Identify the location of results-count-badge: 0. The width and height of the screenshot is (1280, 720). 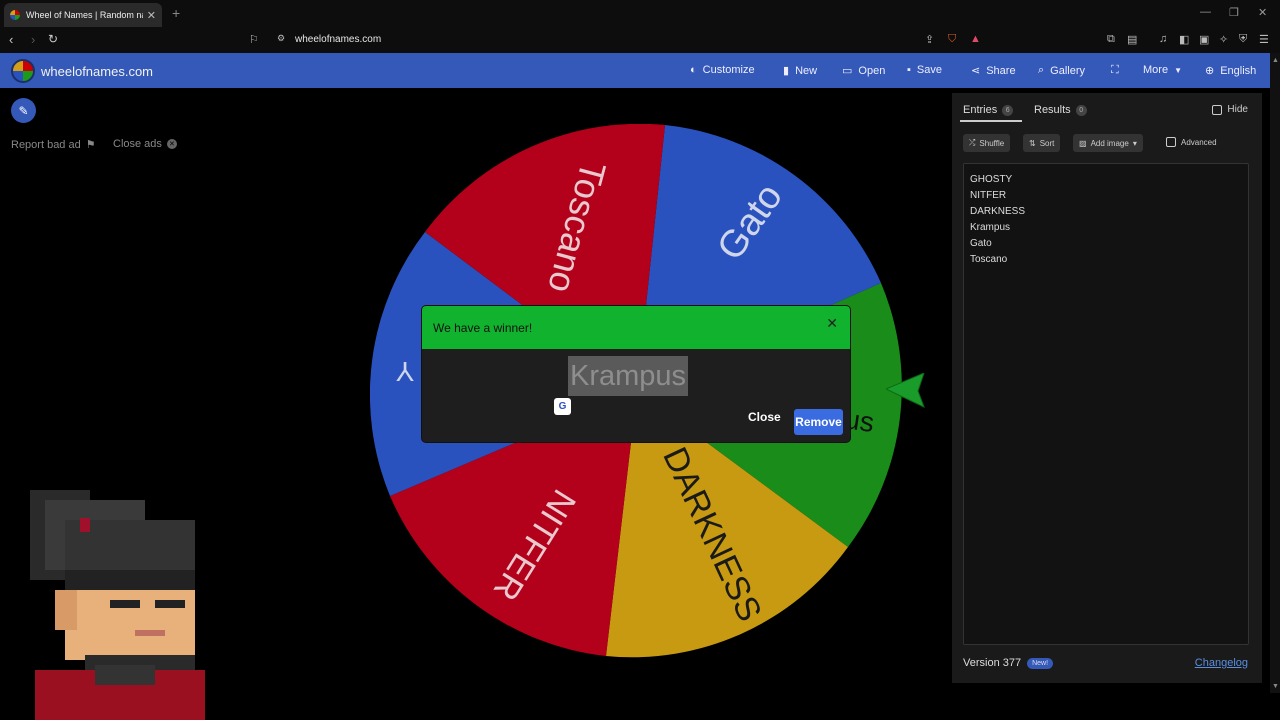
(1081, 110).